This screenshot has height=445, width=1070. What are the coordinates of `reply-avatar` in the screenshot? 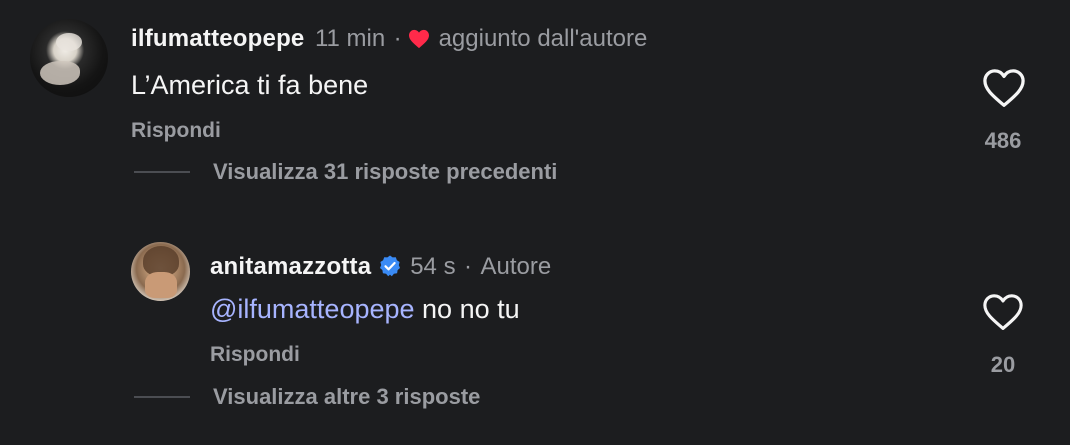 It's located at (160, 271).